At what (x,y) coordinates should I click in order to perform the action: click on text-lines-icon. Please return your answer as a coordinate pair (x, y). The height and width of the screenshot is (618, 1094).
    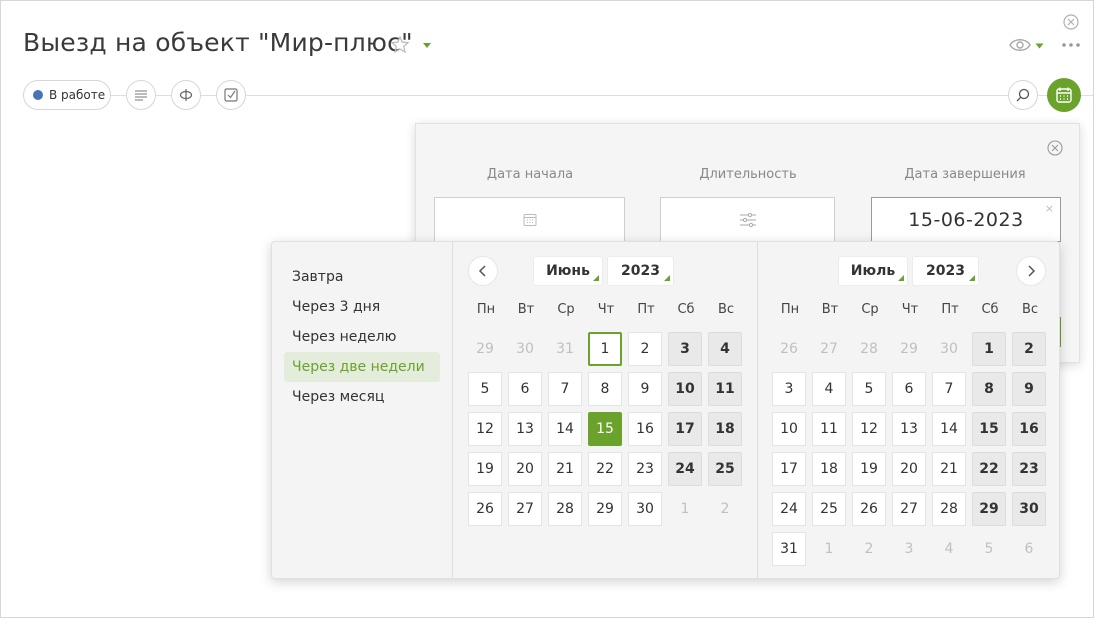
    Looking at the image, I should click on (141, 95).